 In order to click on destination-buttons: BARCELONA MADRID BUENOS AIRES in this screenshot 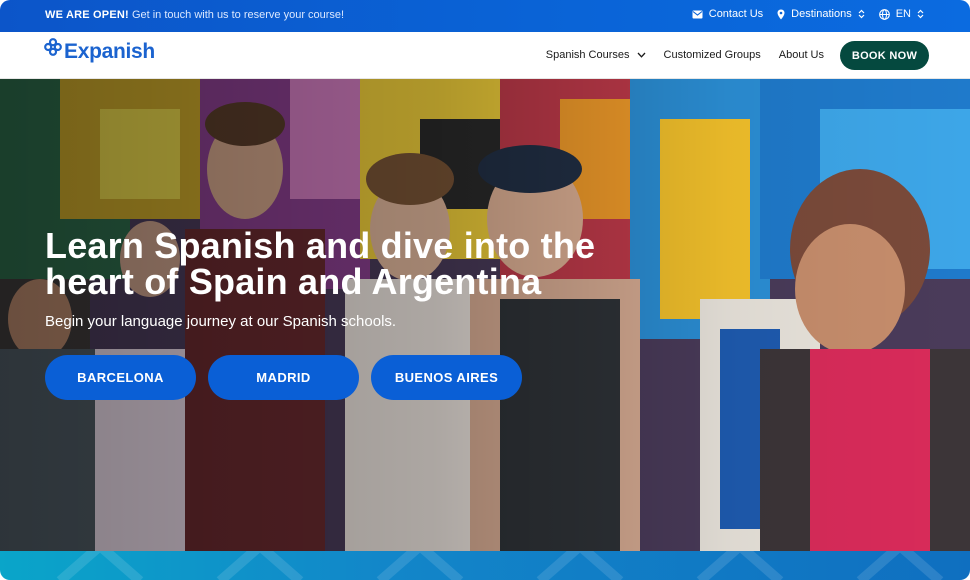, I will do `click(283, 377)`.